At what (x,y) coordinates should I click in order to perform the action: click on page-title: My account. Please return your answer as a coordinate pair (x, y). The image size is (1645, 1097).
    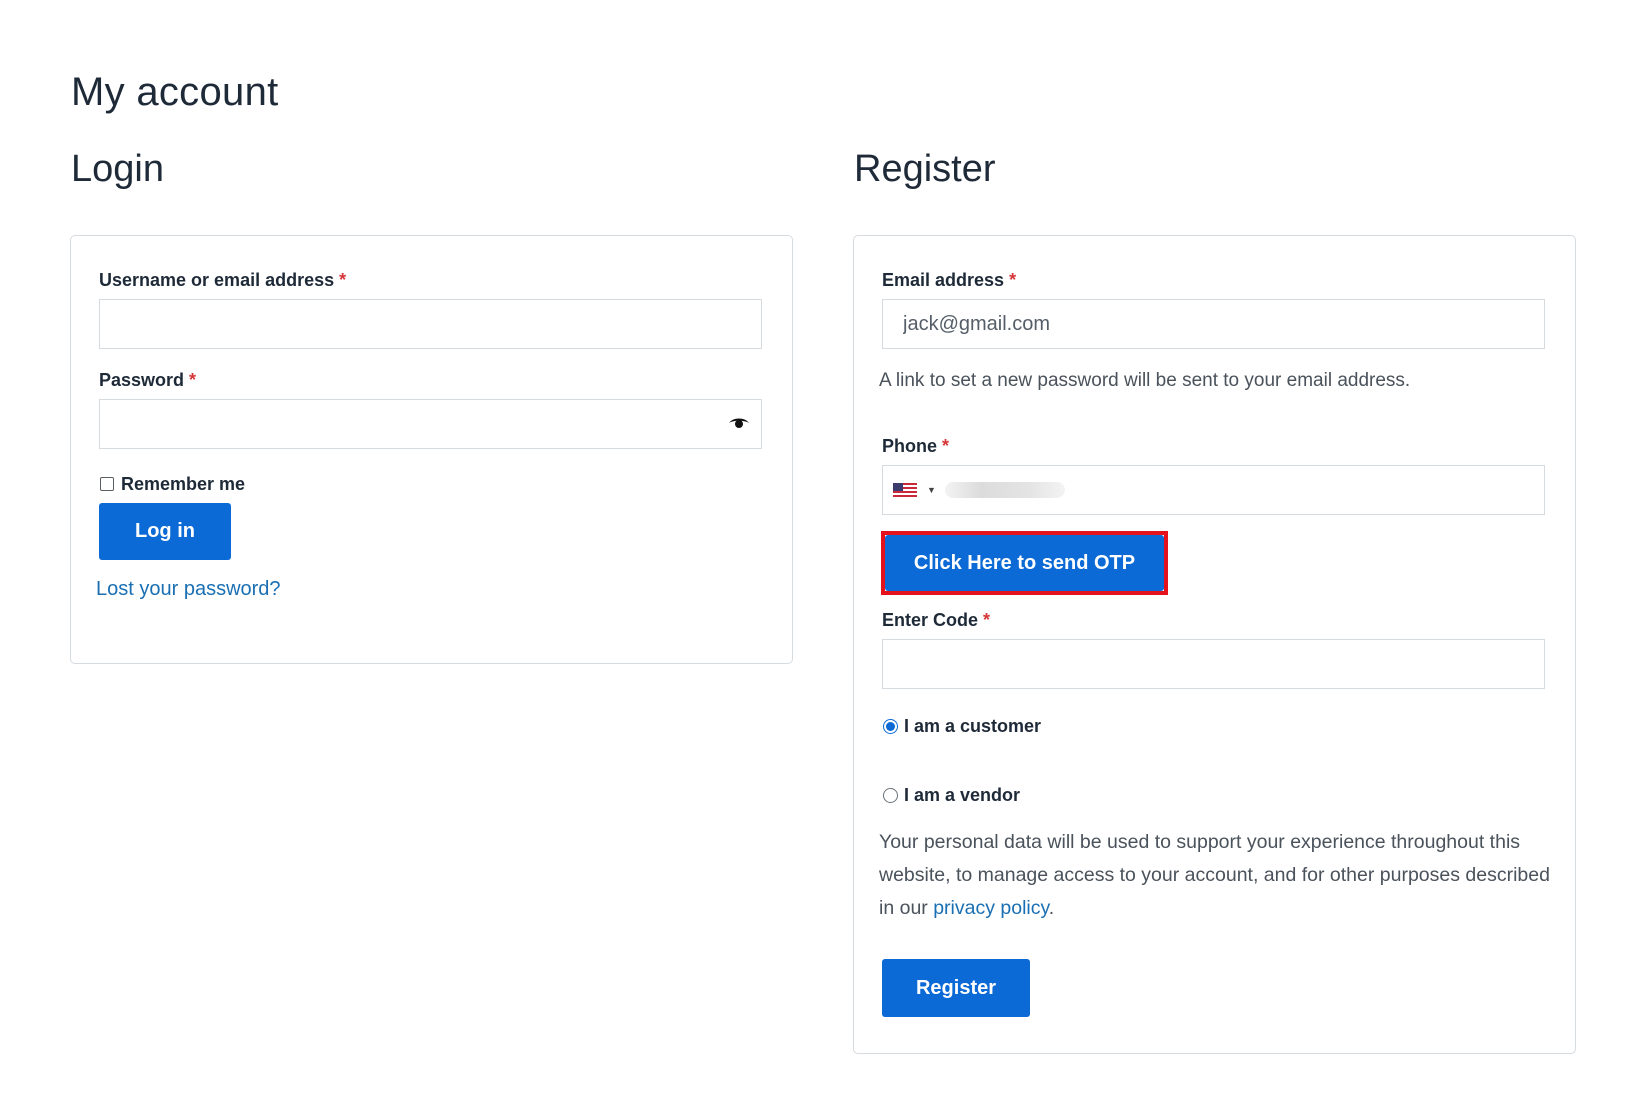
    Looking at the image, I should click on (175, 92).